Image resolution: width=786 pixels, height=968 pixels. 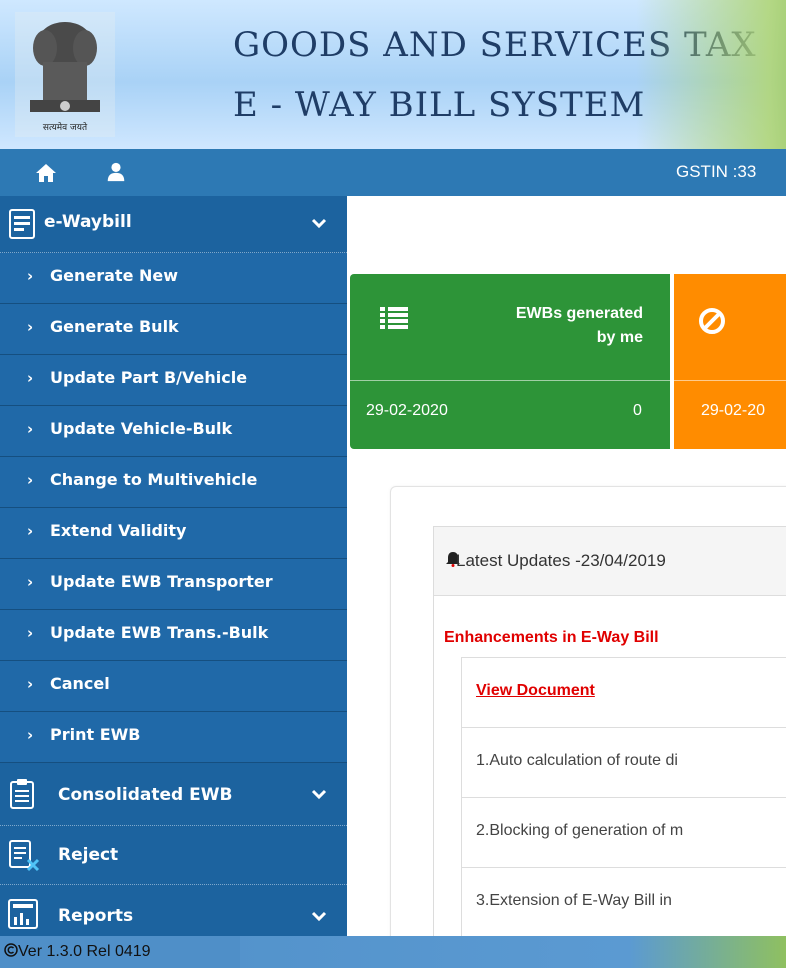 I want to click on sidebar-section-label: Reject, so click(x=88, y=855).